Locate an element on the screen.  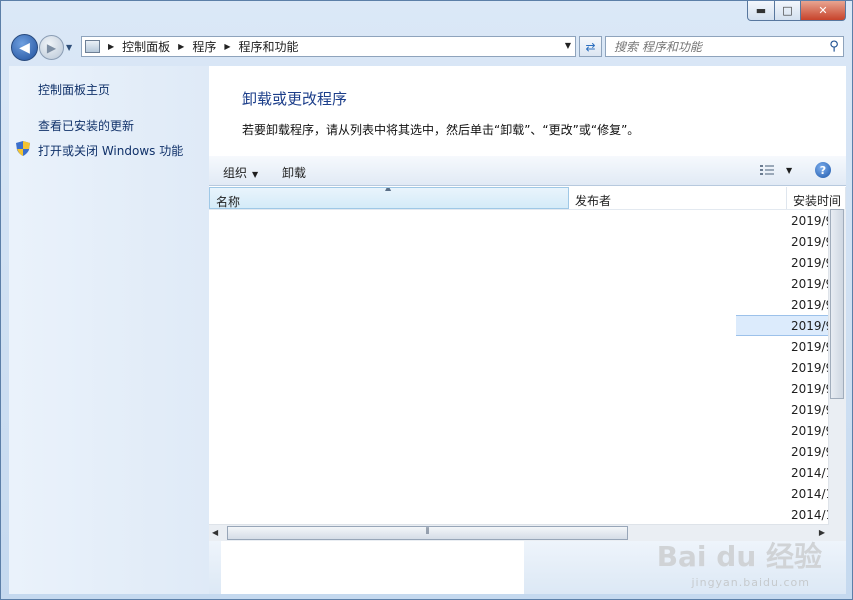
breadcrumb-programs: 程序 is located at coordinates (204, 46).